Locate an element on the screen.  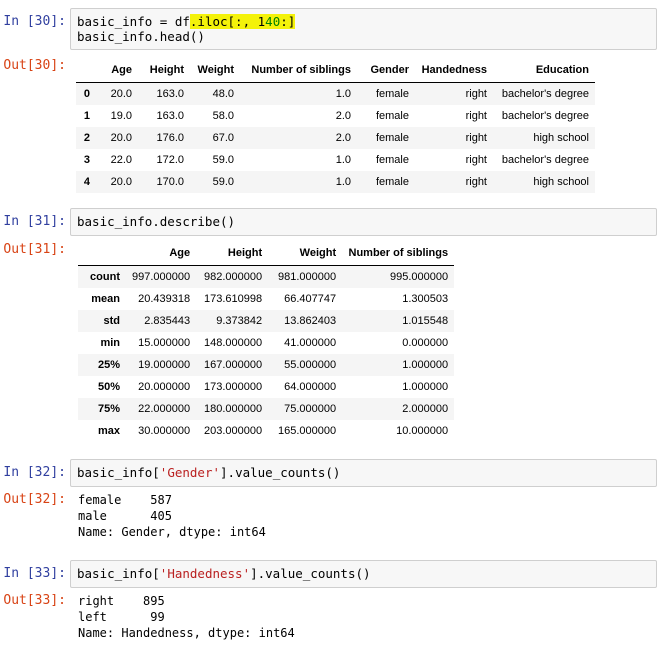
in-prompt-30: In [30]: is located at coordinates (34, 21).